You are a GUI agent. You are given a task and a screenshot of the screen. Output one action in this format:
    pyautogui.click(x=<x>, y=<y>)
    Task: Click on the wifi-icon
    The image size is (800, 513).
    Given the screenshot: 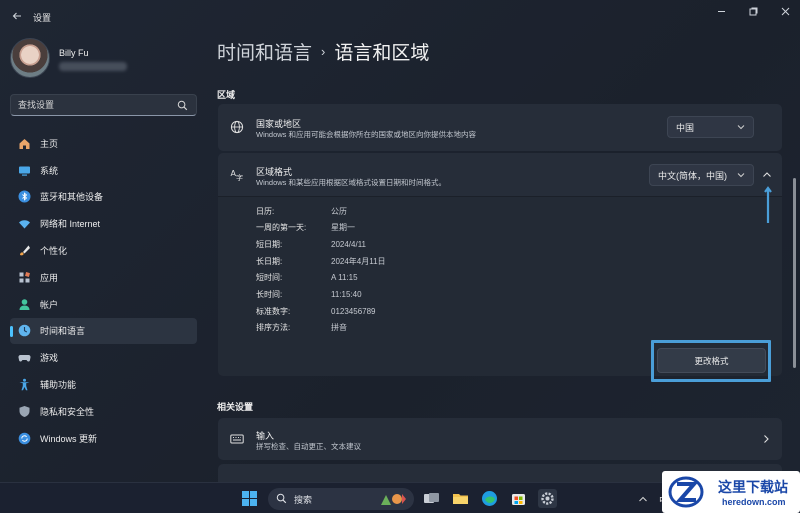 What is the action you would take?
    pyautogui.click(x=24, y=224)
    